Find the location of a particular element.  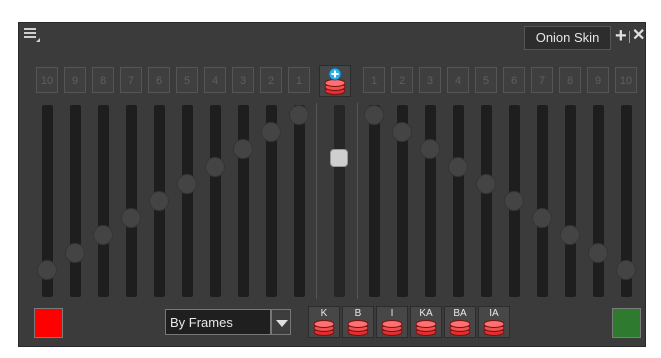

drawing-type-label: KA is located at coordinates (426, 313).